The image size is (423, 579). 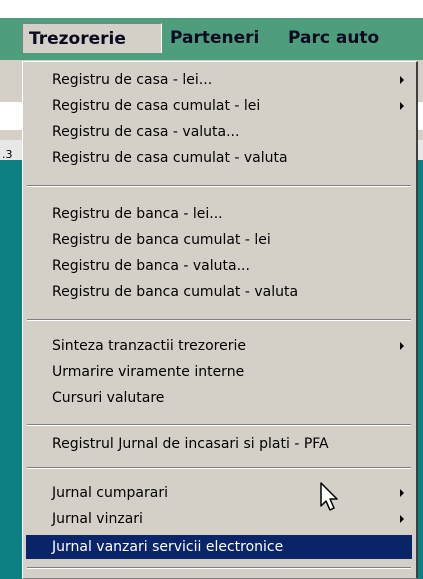 I want to click on menu-item-registru-banca-cumulat-valuta: Registru de banca cumulat - valuta, so click(x=219, y=292).